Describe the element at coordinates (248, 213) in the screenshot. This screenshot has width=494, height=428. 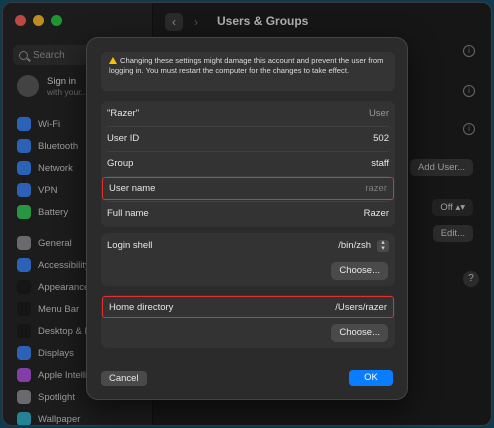
I see `full-name-row: Full name Razer` at that location.